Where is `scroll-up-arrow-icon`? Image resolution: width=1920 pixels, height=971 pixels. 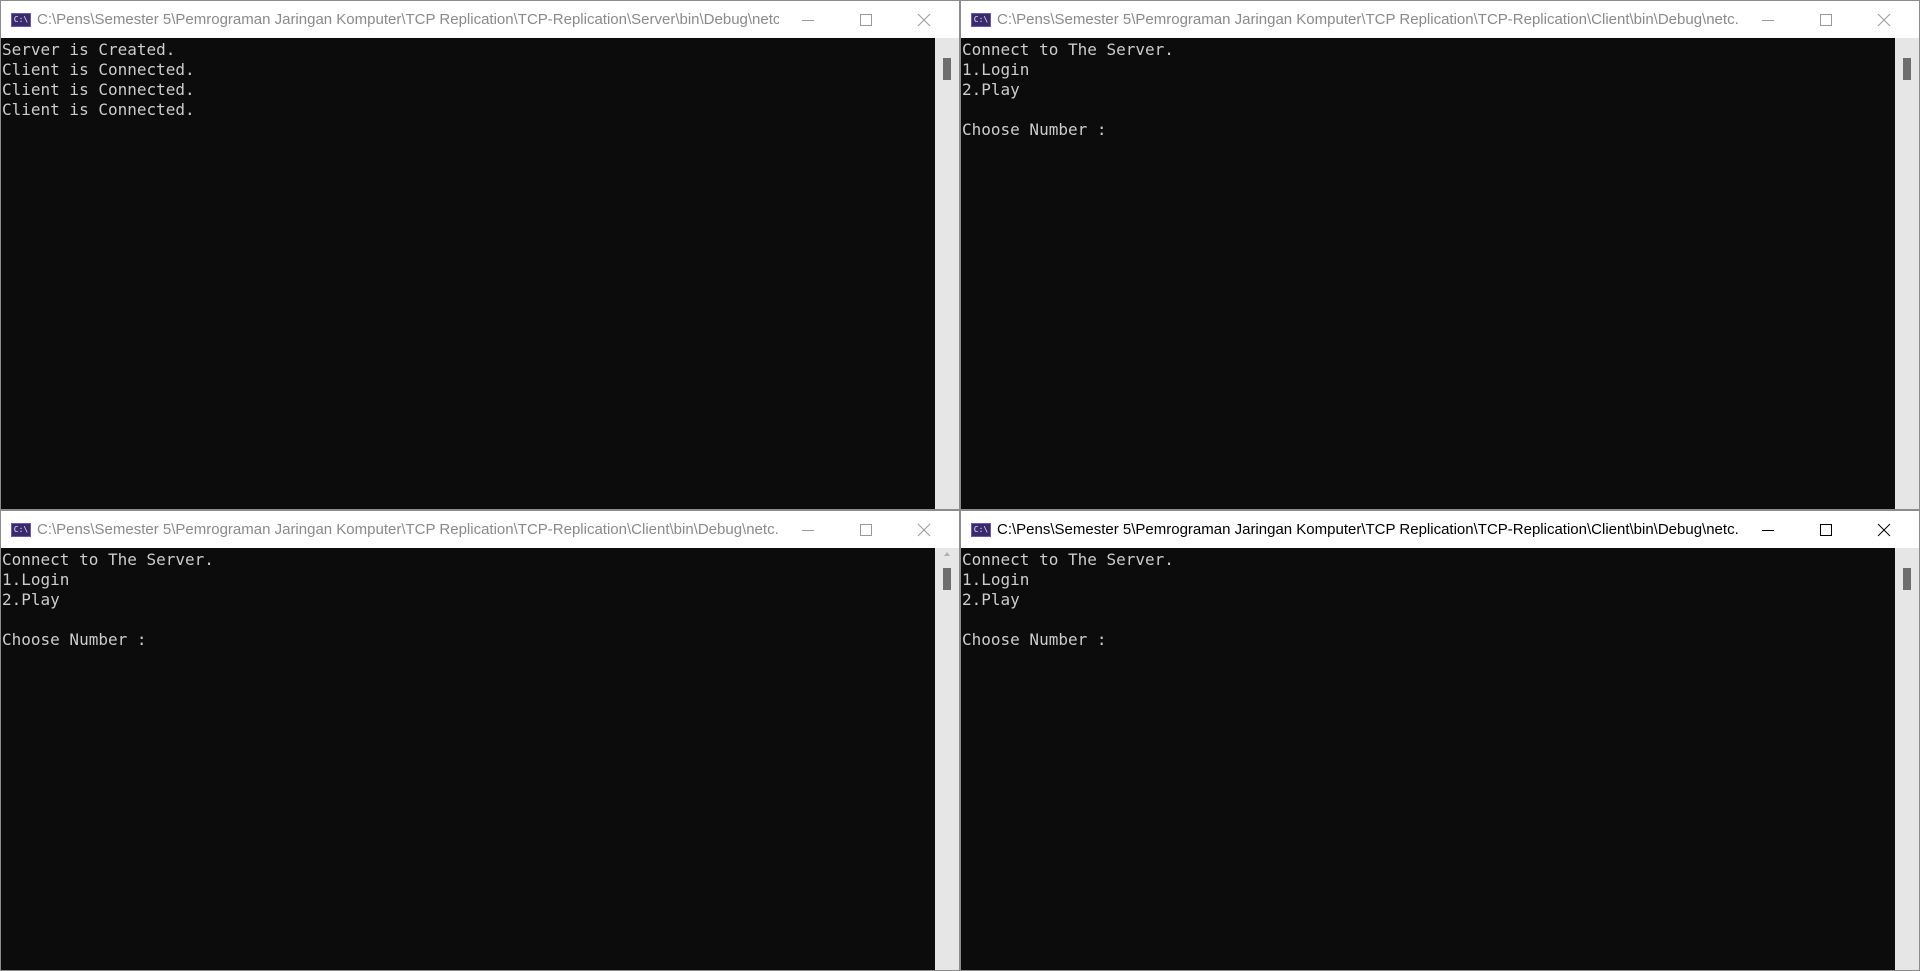 scroll-up-arrow-icon is located at coordinates (947, 554).